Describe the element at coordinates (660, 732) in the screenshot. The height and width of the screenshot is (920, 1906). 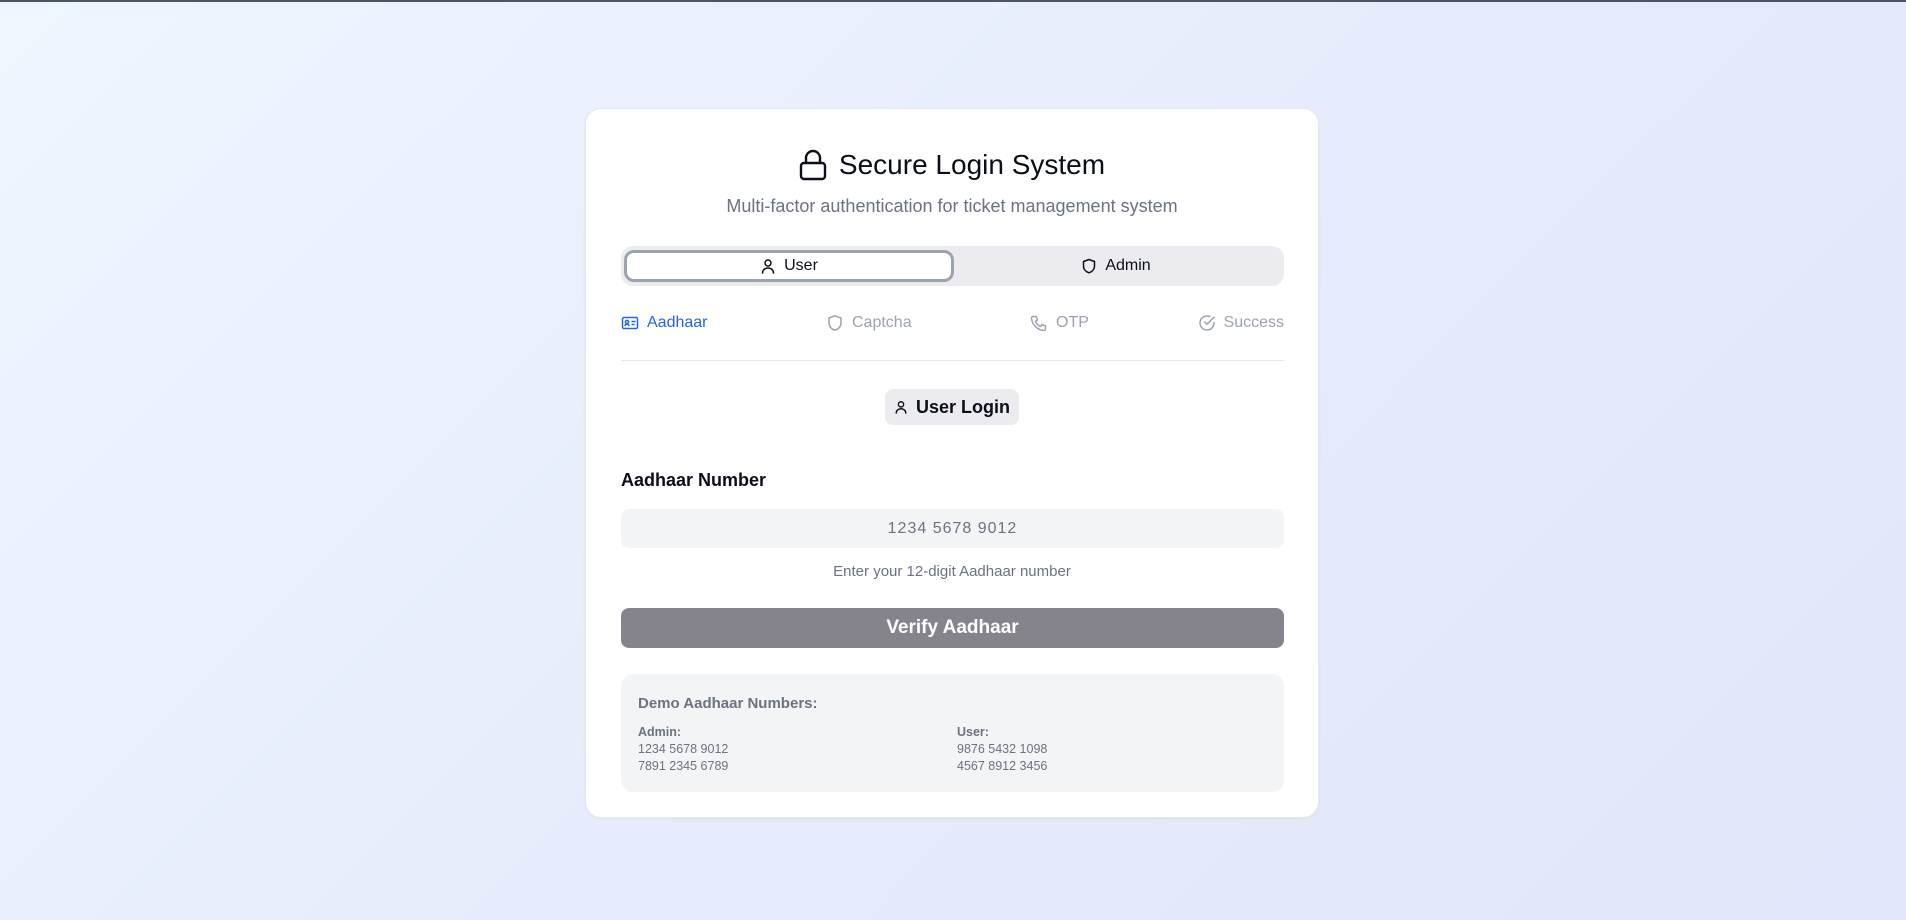
I see `demo-admin-label: Admin:` at that location.